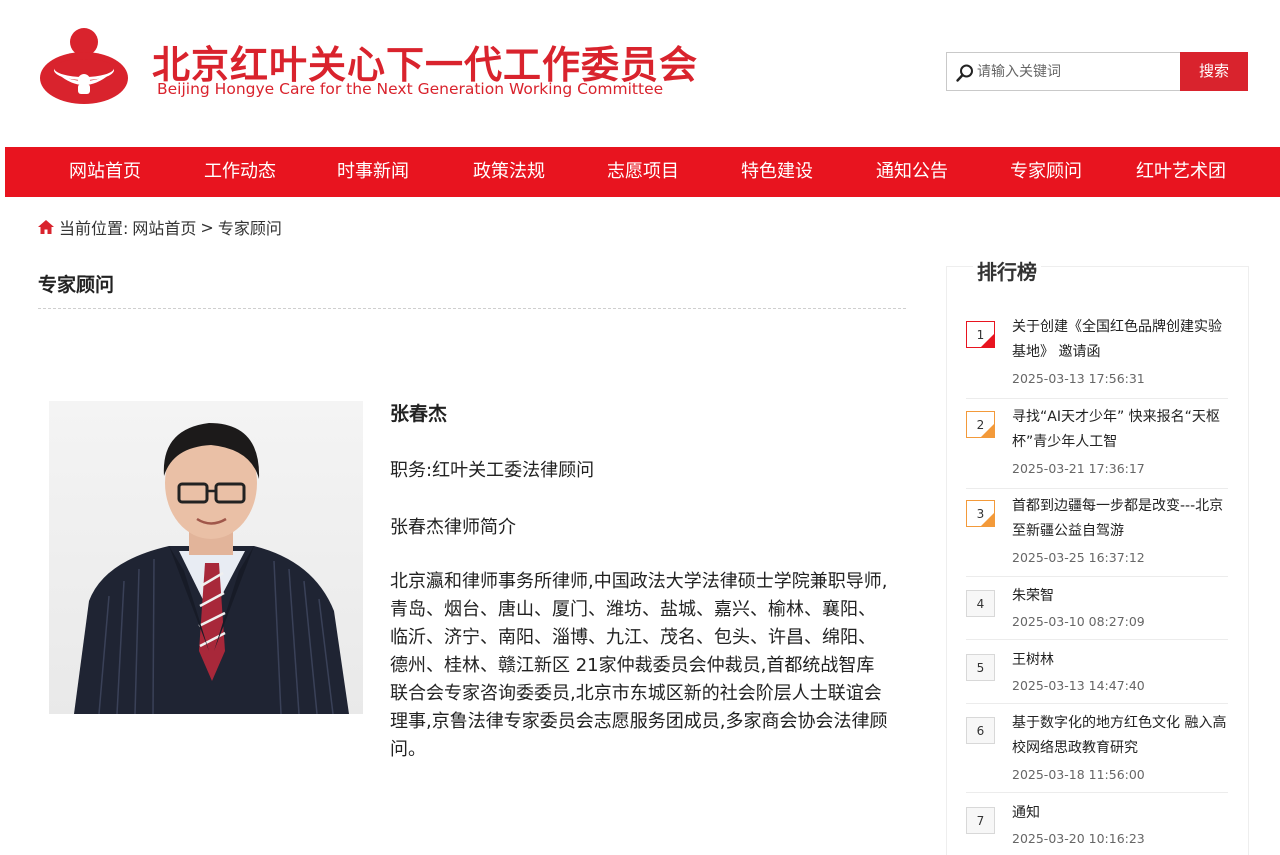 Image resolution: width=1280 pixels, height=855 pixels. I want to click on rank-badge: 1, so click(980, 334).